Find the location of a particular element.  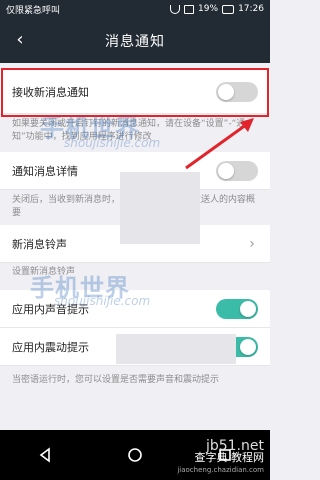

carrier-text: 仅限紧急呼叫 is located at coordinates (33, 10).